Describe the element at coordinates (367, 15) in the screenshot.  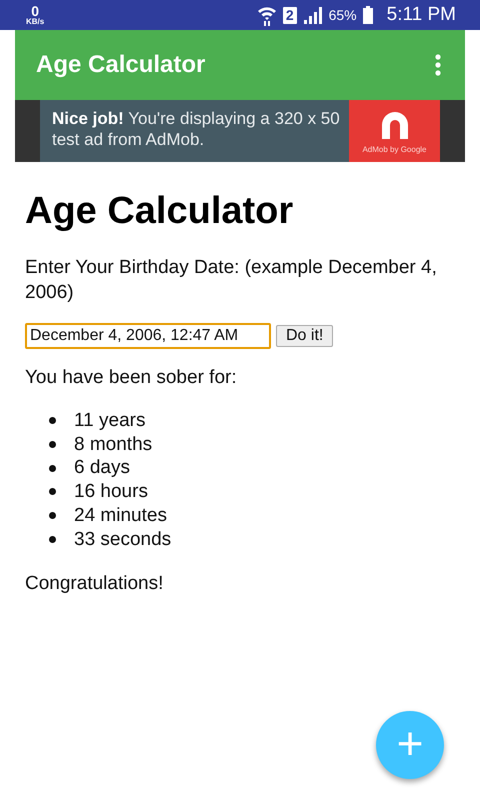
I see `battery-icon` at that location.